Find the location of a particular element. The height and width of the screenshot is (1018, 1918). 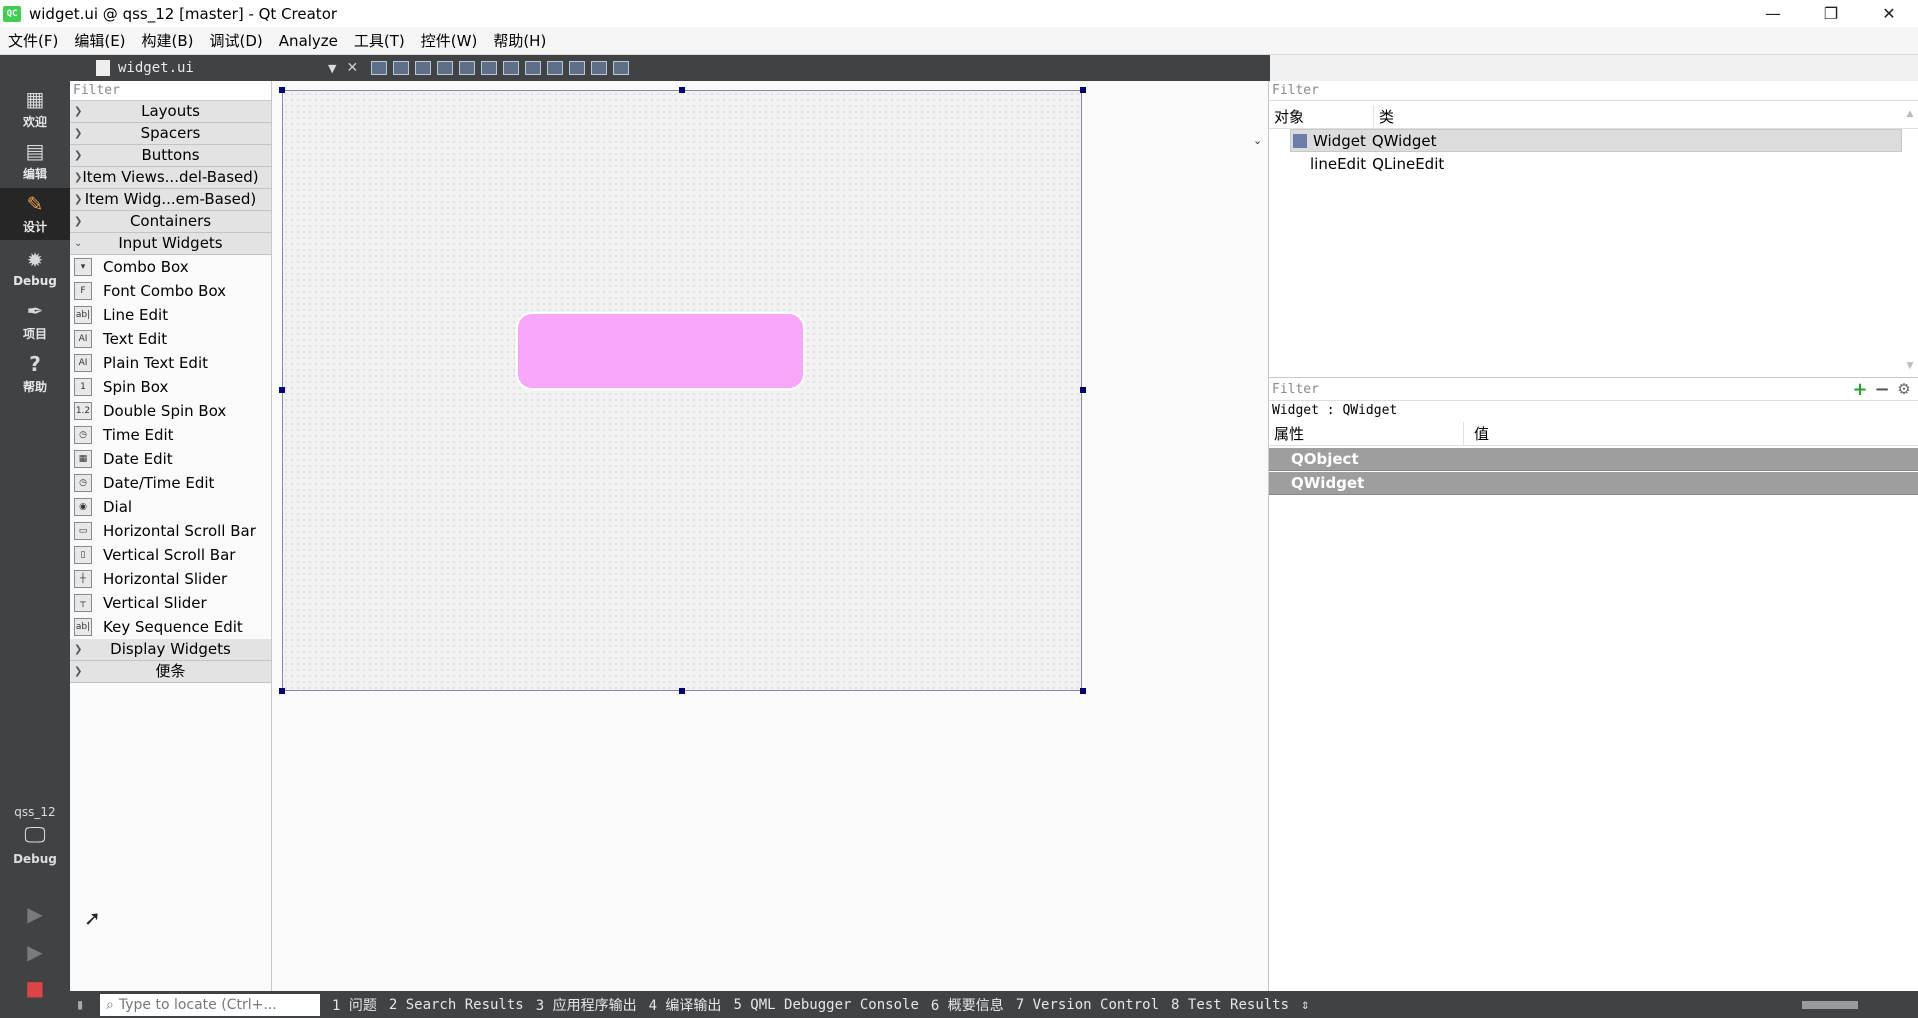

widget-date-time-edit: ◷ Date/Time Edit is located at coordinates (170, 483).